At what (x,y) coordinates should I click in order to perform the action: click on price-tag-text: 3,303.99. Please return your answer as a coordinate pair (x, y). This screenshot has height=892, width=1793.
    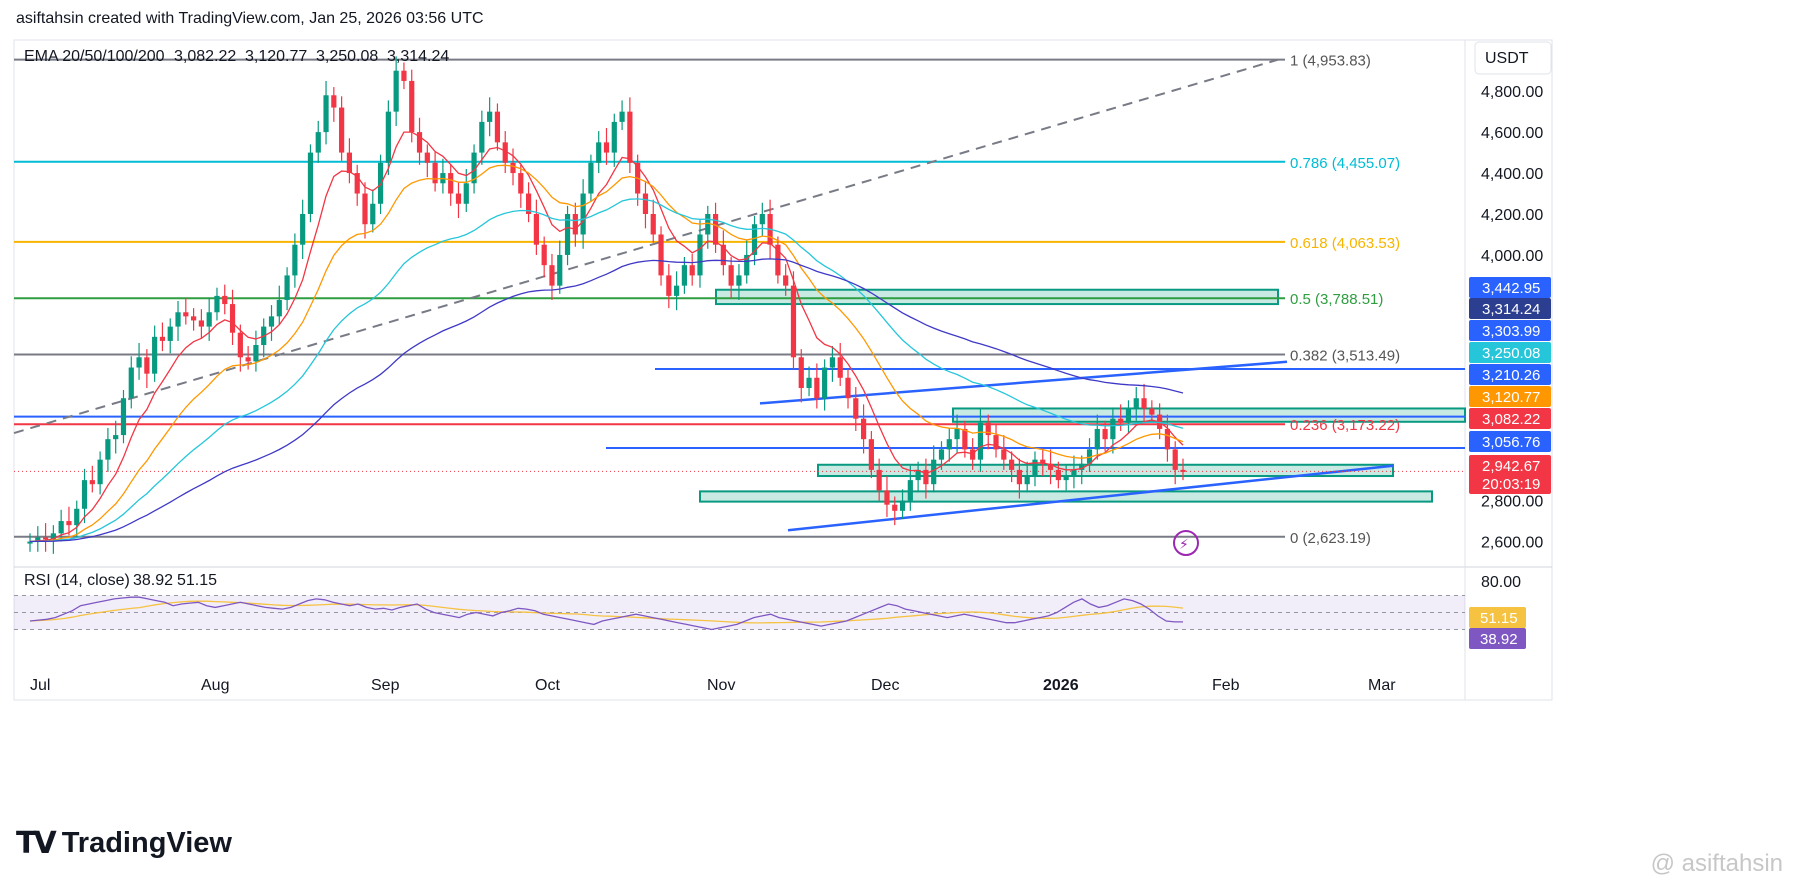
    Looking at the image, I should click on (1511, 331).